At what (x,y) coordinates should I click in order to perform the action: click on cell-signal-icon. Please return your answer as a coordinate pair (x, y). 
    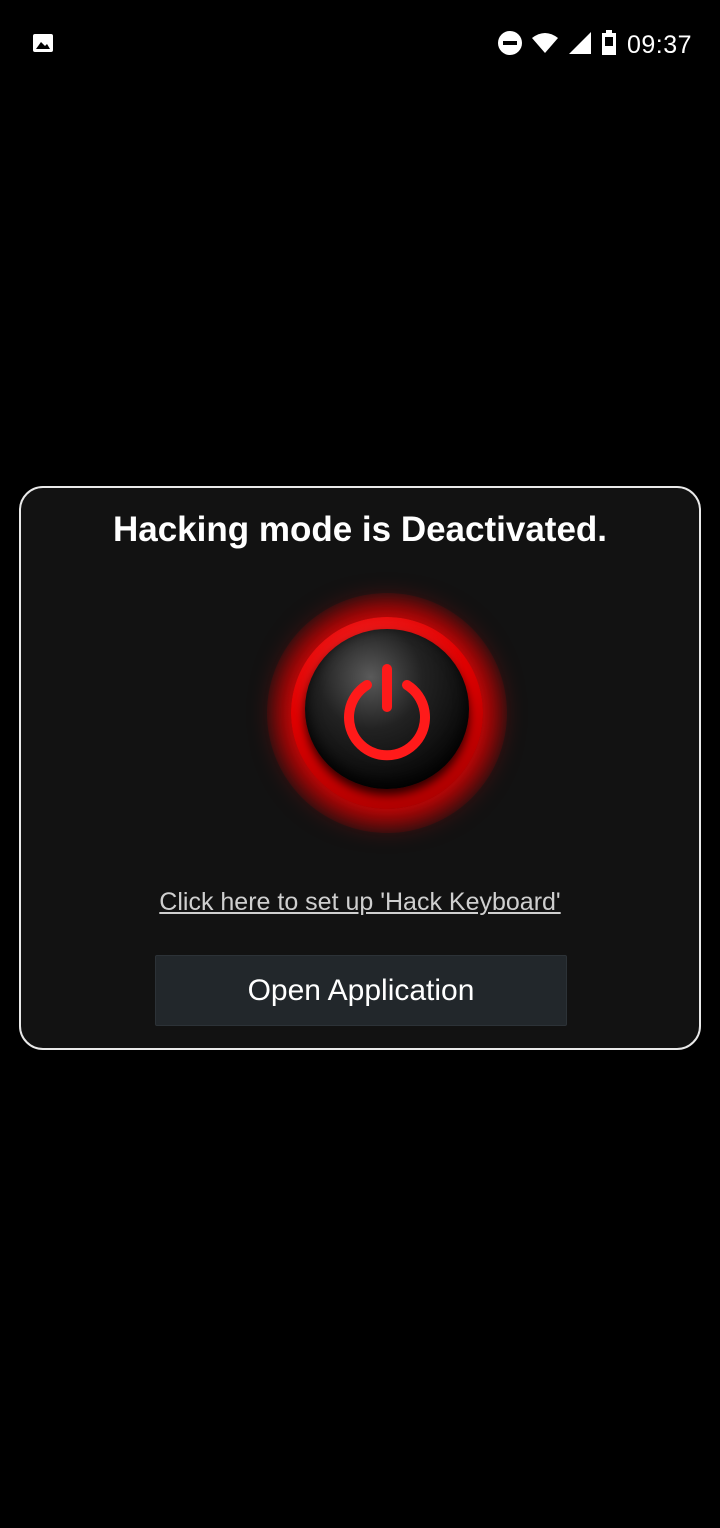
    Looking at the image, I should click on (580, 45).